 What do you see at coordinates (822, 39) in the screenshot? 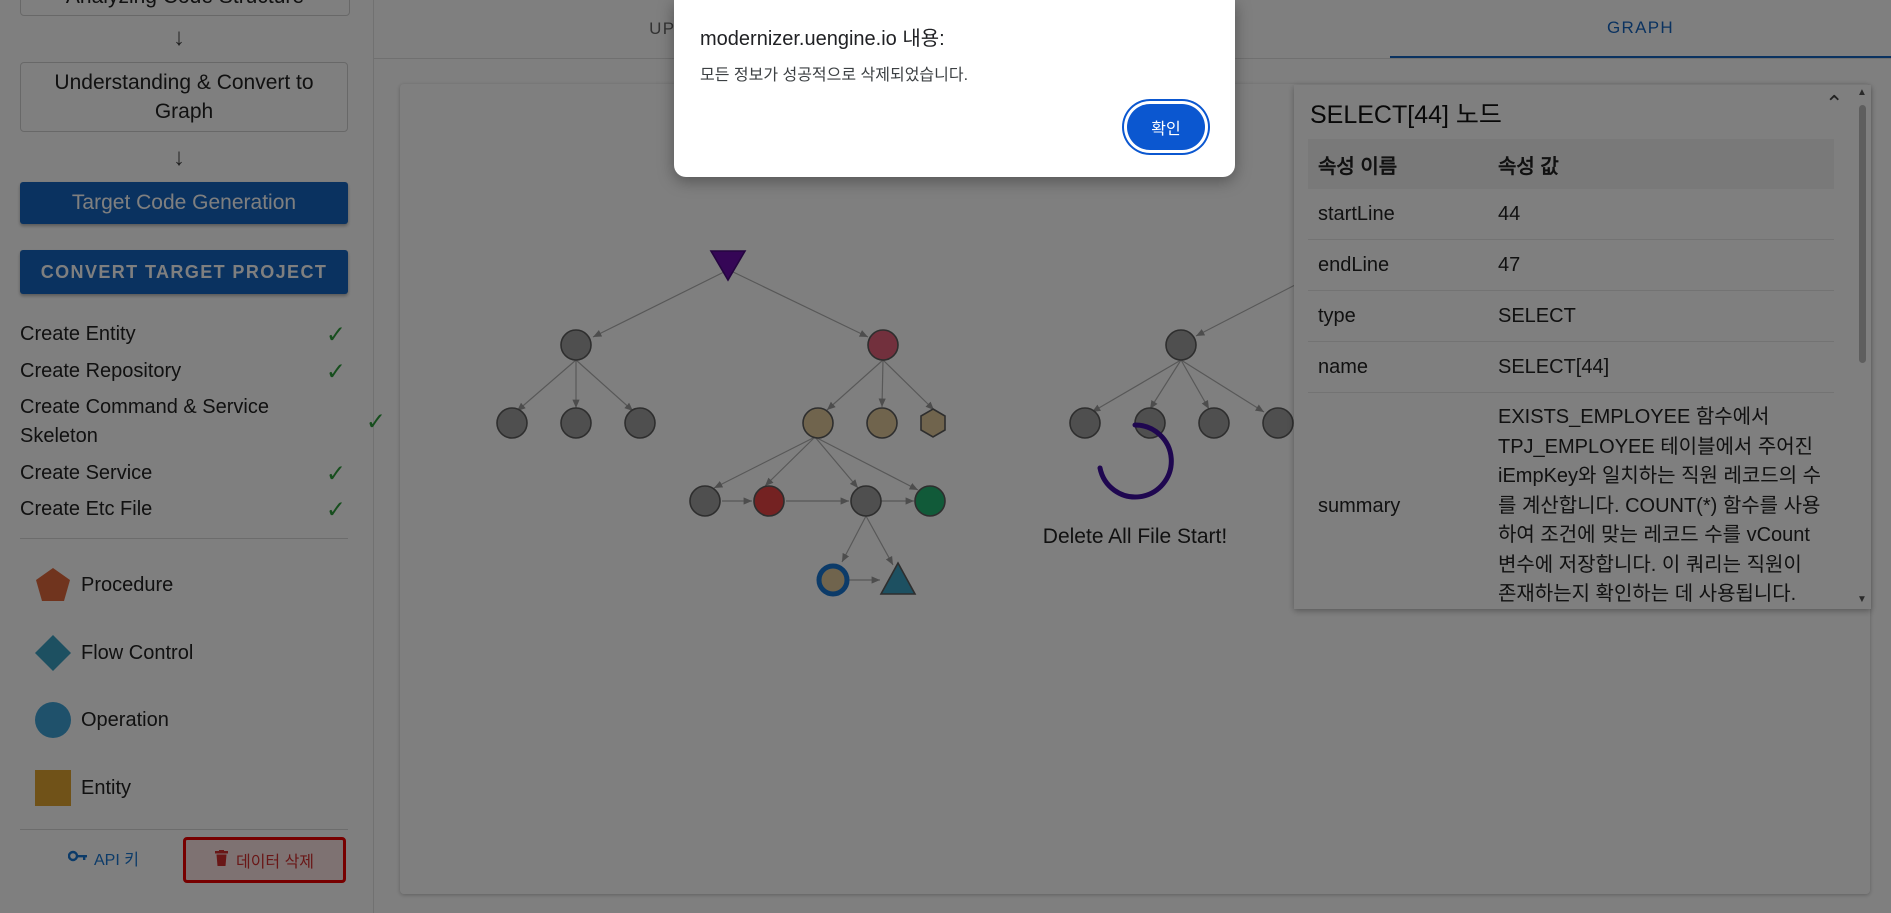
I see `dialog-title: modernizer.uengine.io 내용:` at bounding box center [822, 39].